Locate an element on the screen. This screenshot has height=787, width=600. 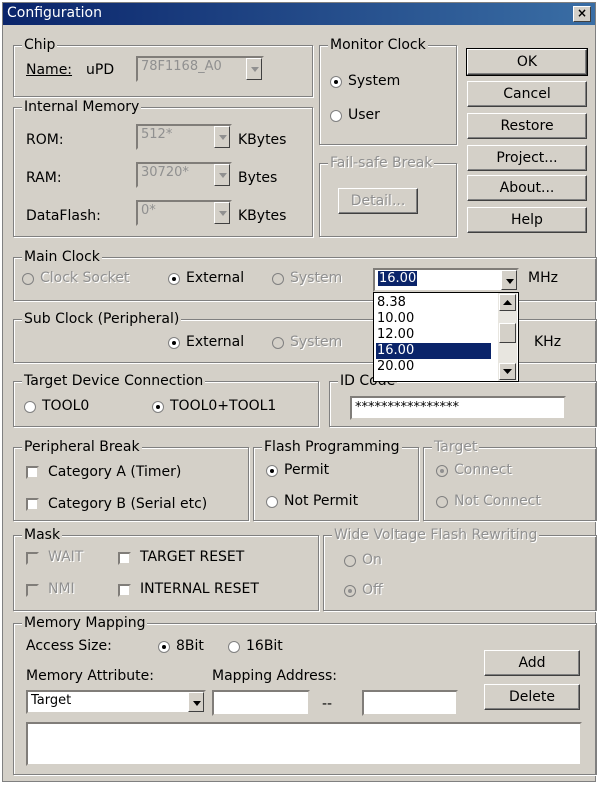
dropdown-option-4: 20.00 is located at coordinates (433, 367).